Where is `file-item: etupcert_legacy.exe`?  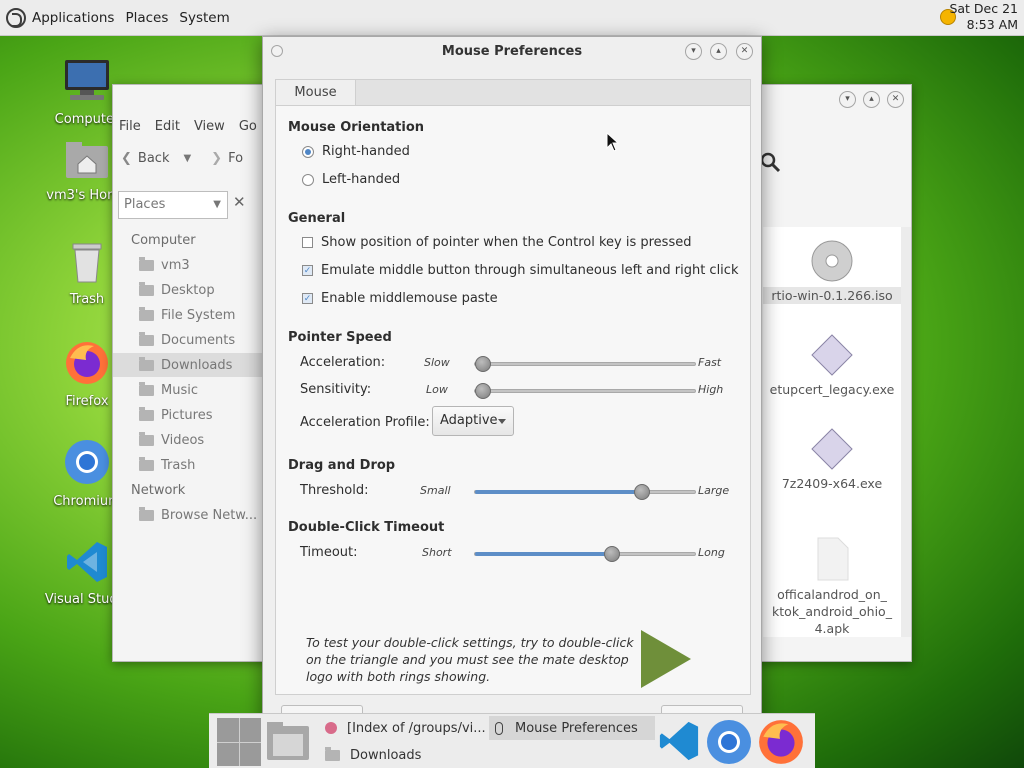
file-item: etupcert_legacy.exe is located at coordinates (832, 365).